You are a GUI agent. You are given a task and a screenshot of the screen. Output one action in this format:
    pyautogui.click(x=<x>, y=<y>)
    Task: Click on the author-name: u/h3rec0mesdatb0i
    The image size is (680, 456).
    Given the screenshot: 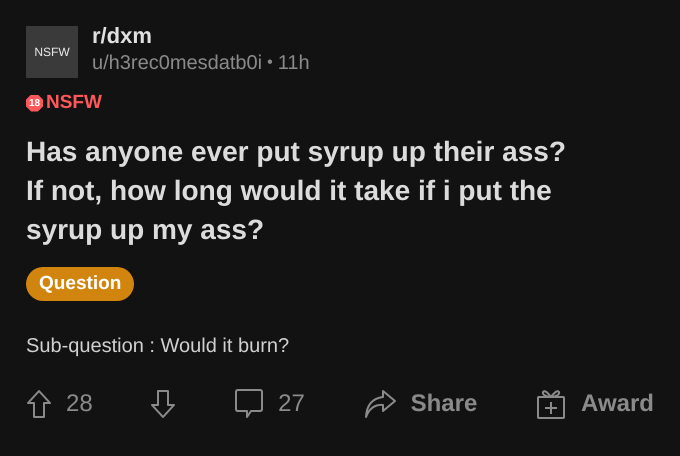 What is the action you would take?
    pyautogui.click(x=177, y=63)
    